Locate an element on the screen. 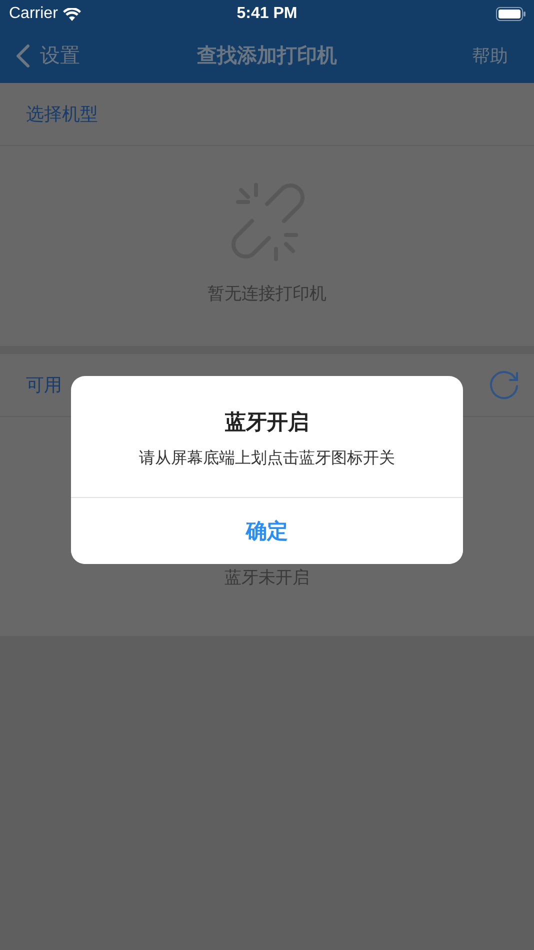 This screenshot has height=950, width=534. alert-message: 请从屏幕底端上划点击蓝牙图标开关 is located at coordinates (267, 458).